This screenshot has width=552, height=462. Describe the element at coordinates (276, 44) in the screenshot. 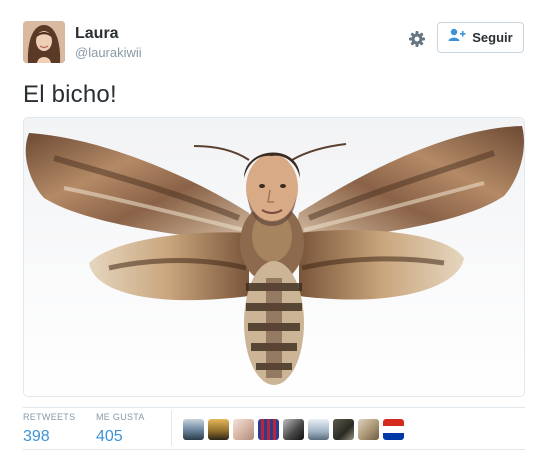

I see `tweet-header: Laura @laurakiwii Seguir` at that location.